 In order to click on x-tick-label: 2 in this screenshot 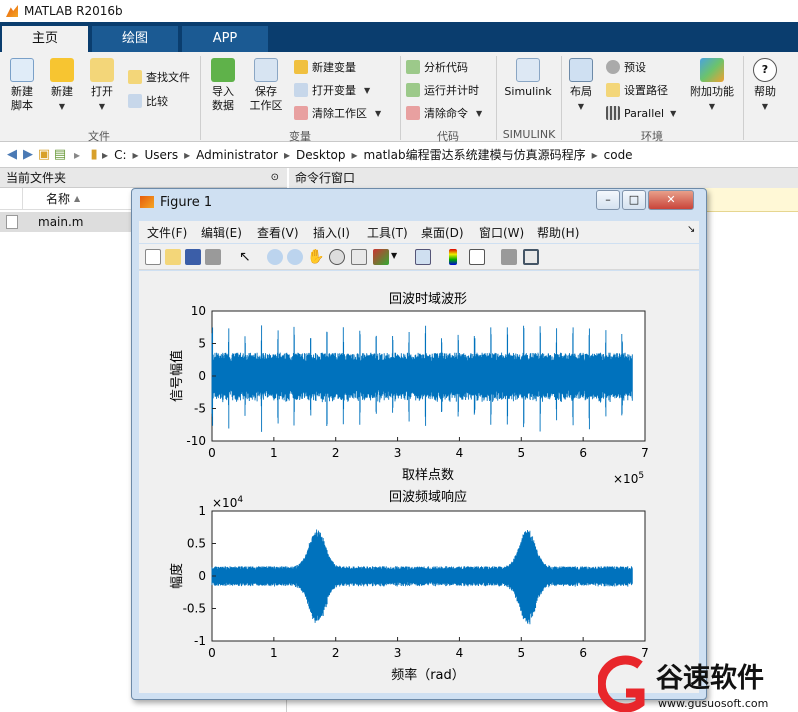, I will do `click(336, 453)`.